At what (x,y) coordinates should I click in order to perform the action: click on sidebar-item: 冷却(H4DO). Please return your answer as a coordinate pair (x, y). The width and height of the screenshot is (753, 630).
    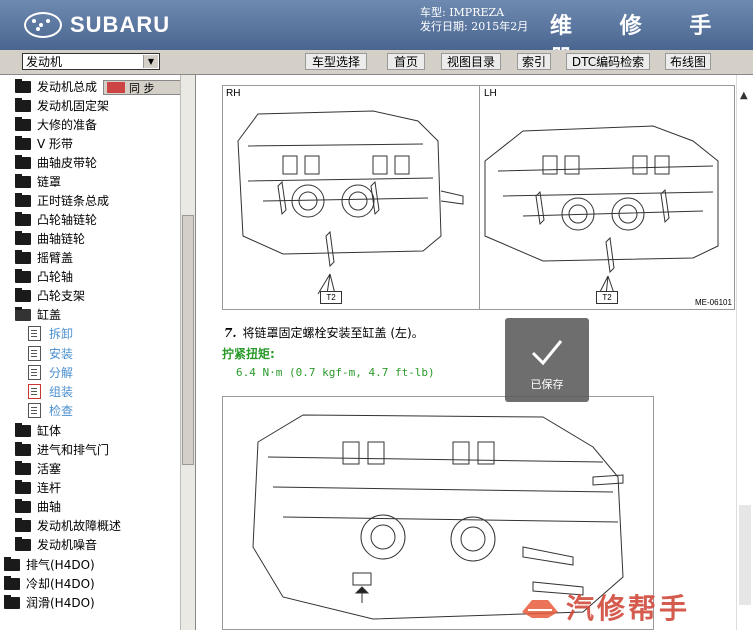
    Looking at the image, I should click on (49, 583).